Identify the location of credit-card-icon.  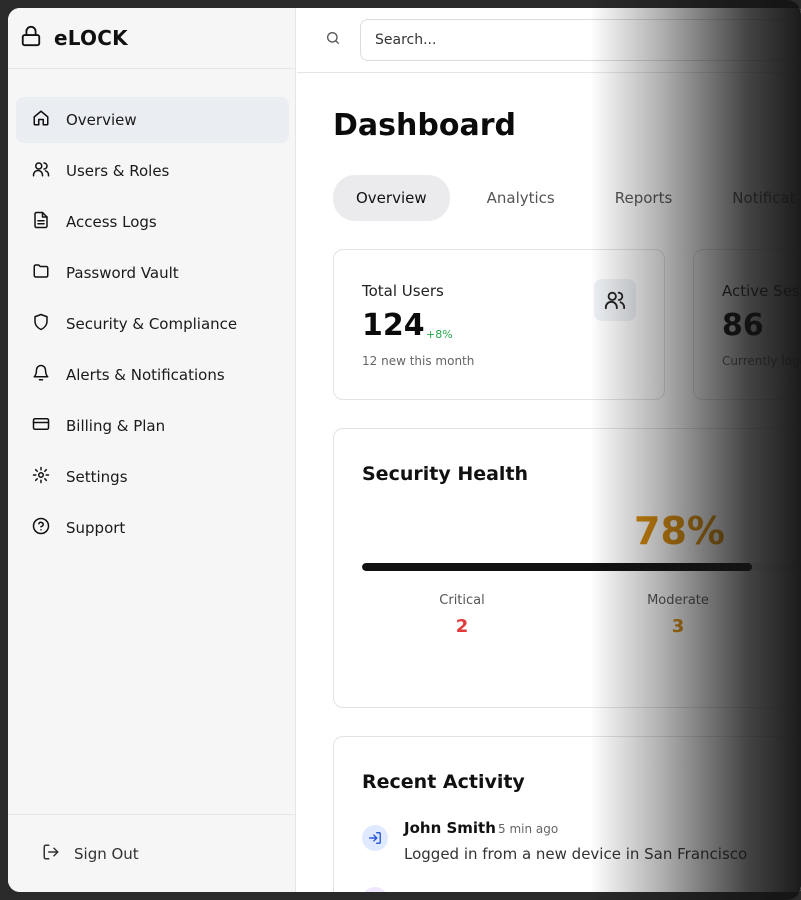
(41, 426).